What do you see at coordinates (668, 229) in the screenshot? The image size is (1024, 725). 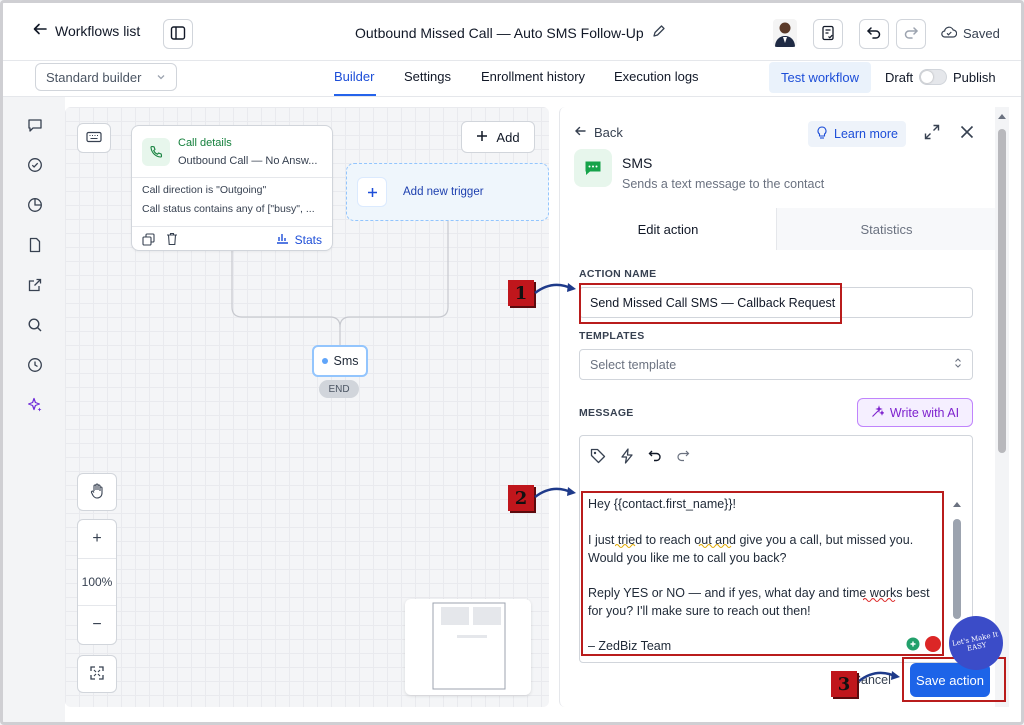 I see `tab-edit-action: Edit action` at bounding box center [668, 229].